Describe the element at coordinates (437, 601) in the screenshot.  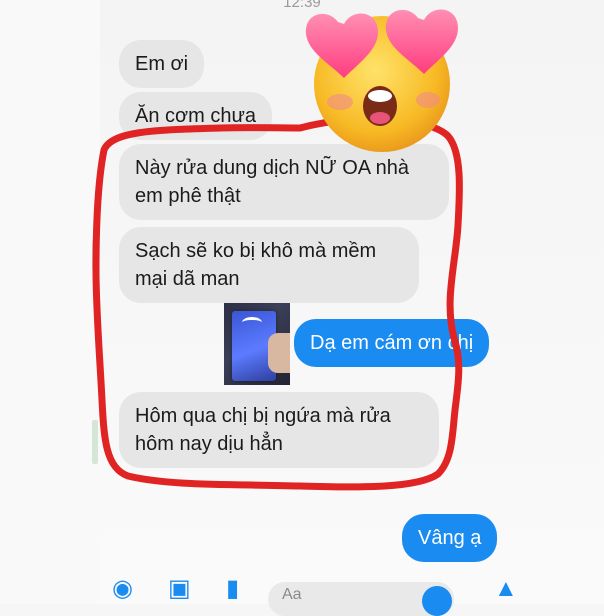
I see `emoji-icon` at that location.